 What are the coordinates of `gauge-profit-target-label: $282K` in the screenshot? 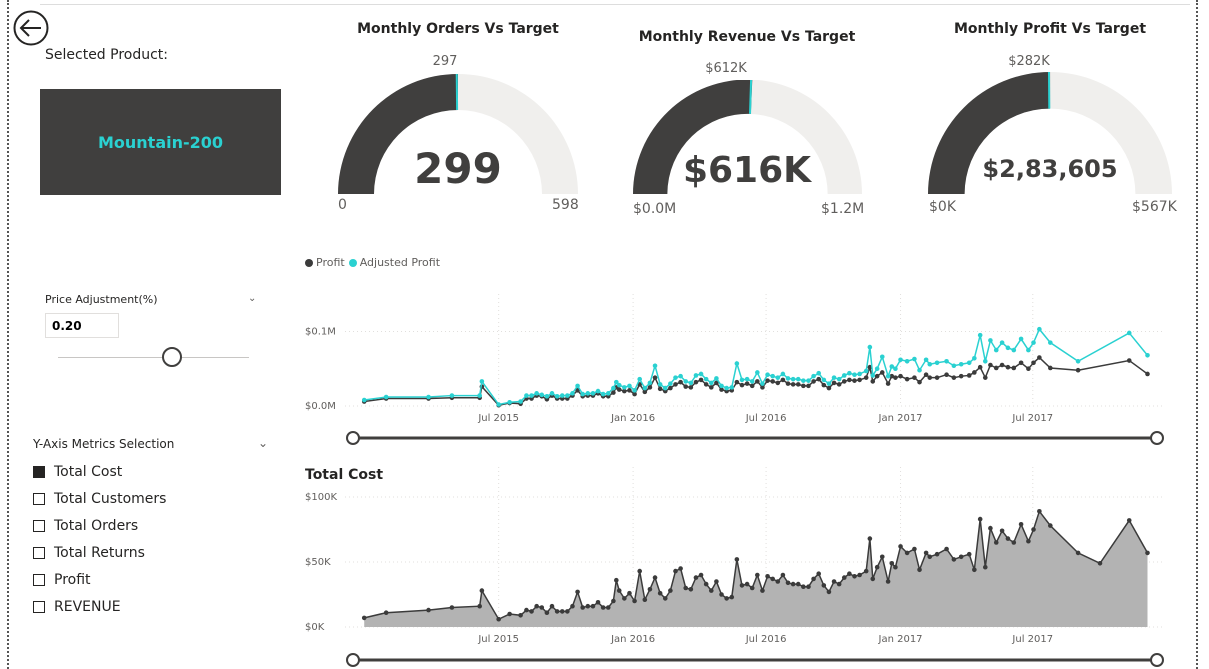 It's located at (1029, 61).